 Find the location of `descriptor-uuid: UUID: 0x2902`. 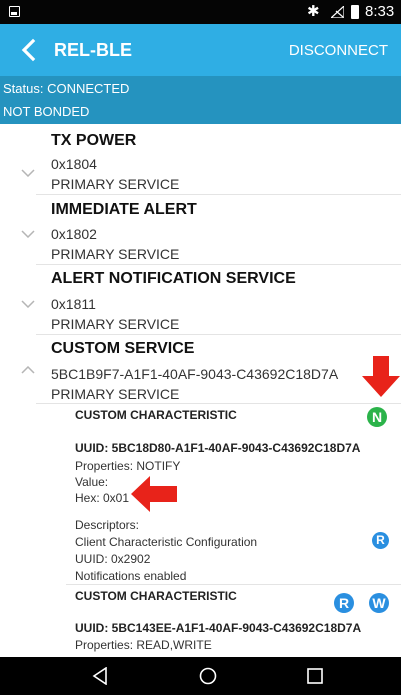

descriptor-uuid: UUID: 0x2902 is located at coordinates (113, 559).